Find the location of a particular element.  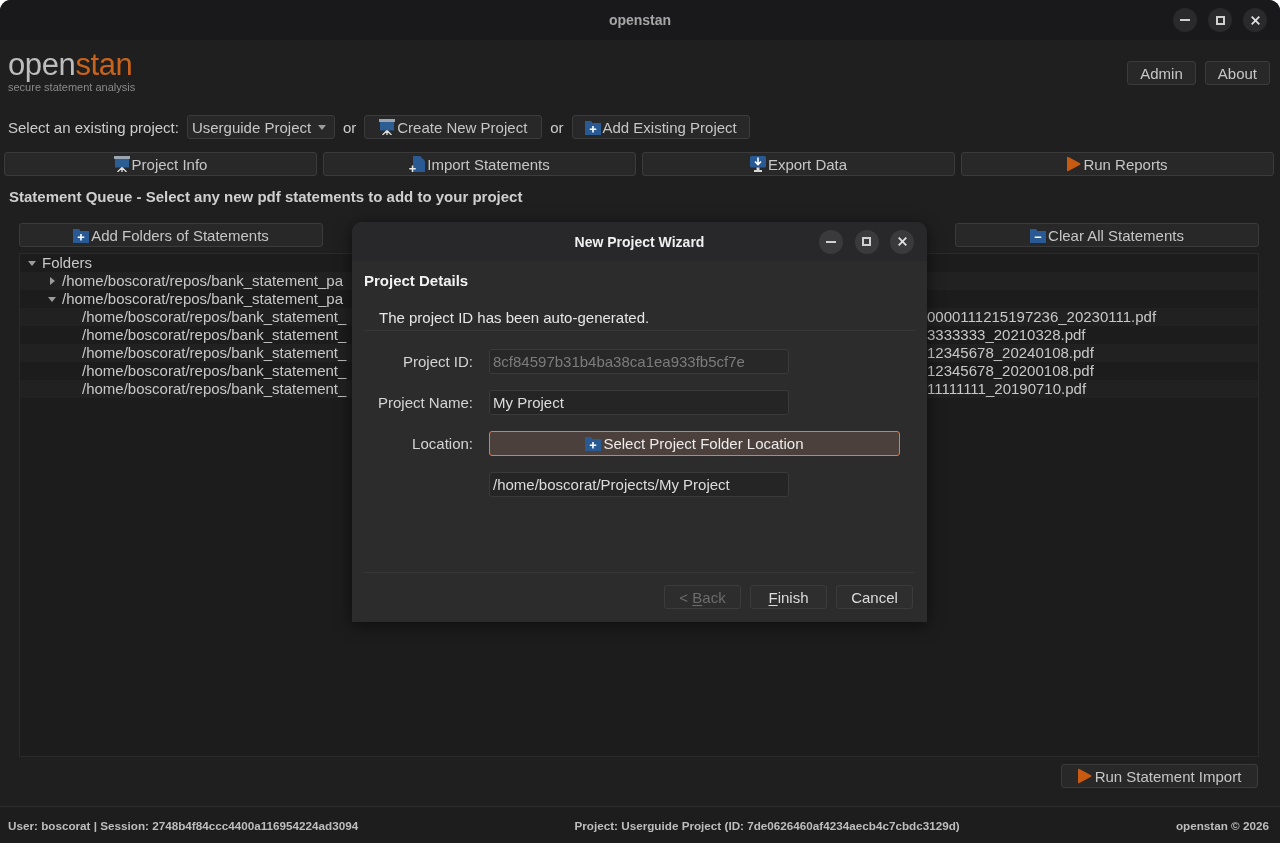

page-title: Project Details is located at coordinates (416, 281).